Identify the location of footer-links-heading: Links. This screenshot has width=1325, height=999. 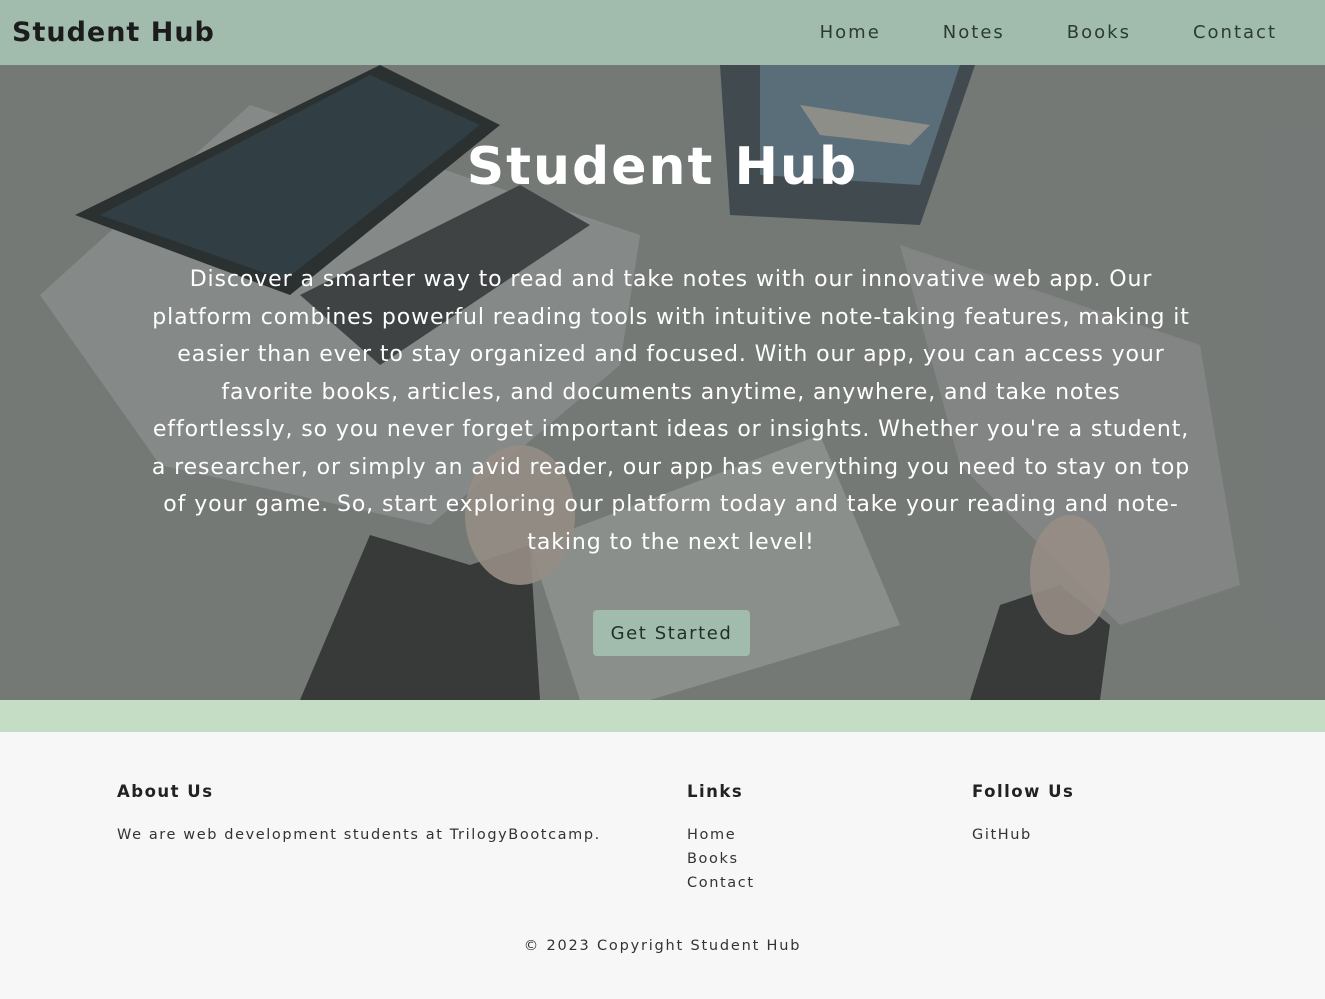
(715, 791).